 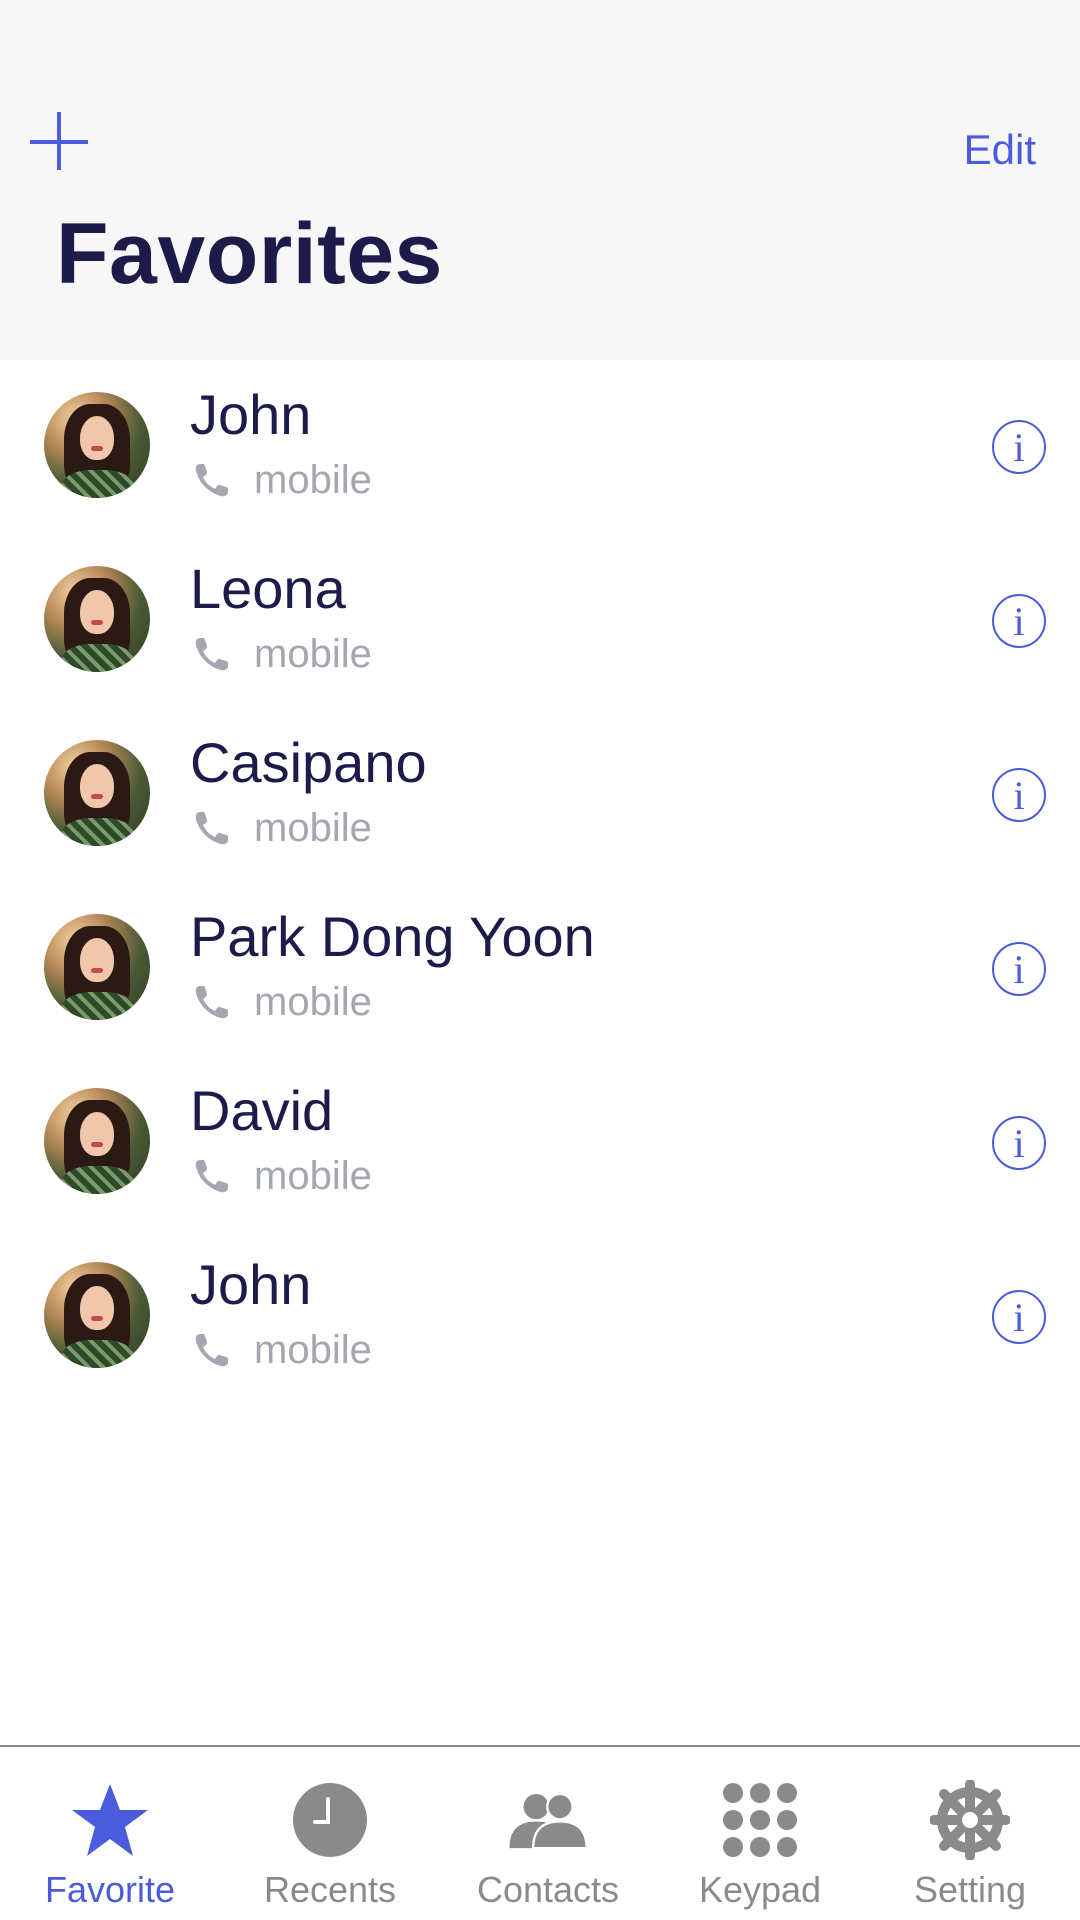 I want to click on tab-label: Favorite, so click(x=110, y=1889).